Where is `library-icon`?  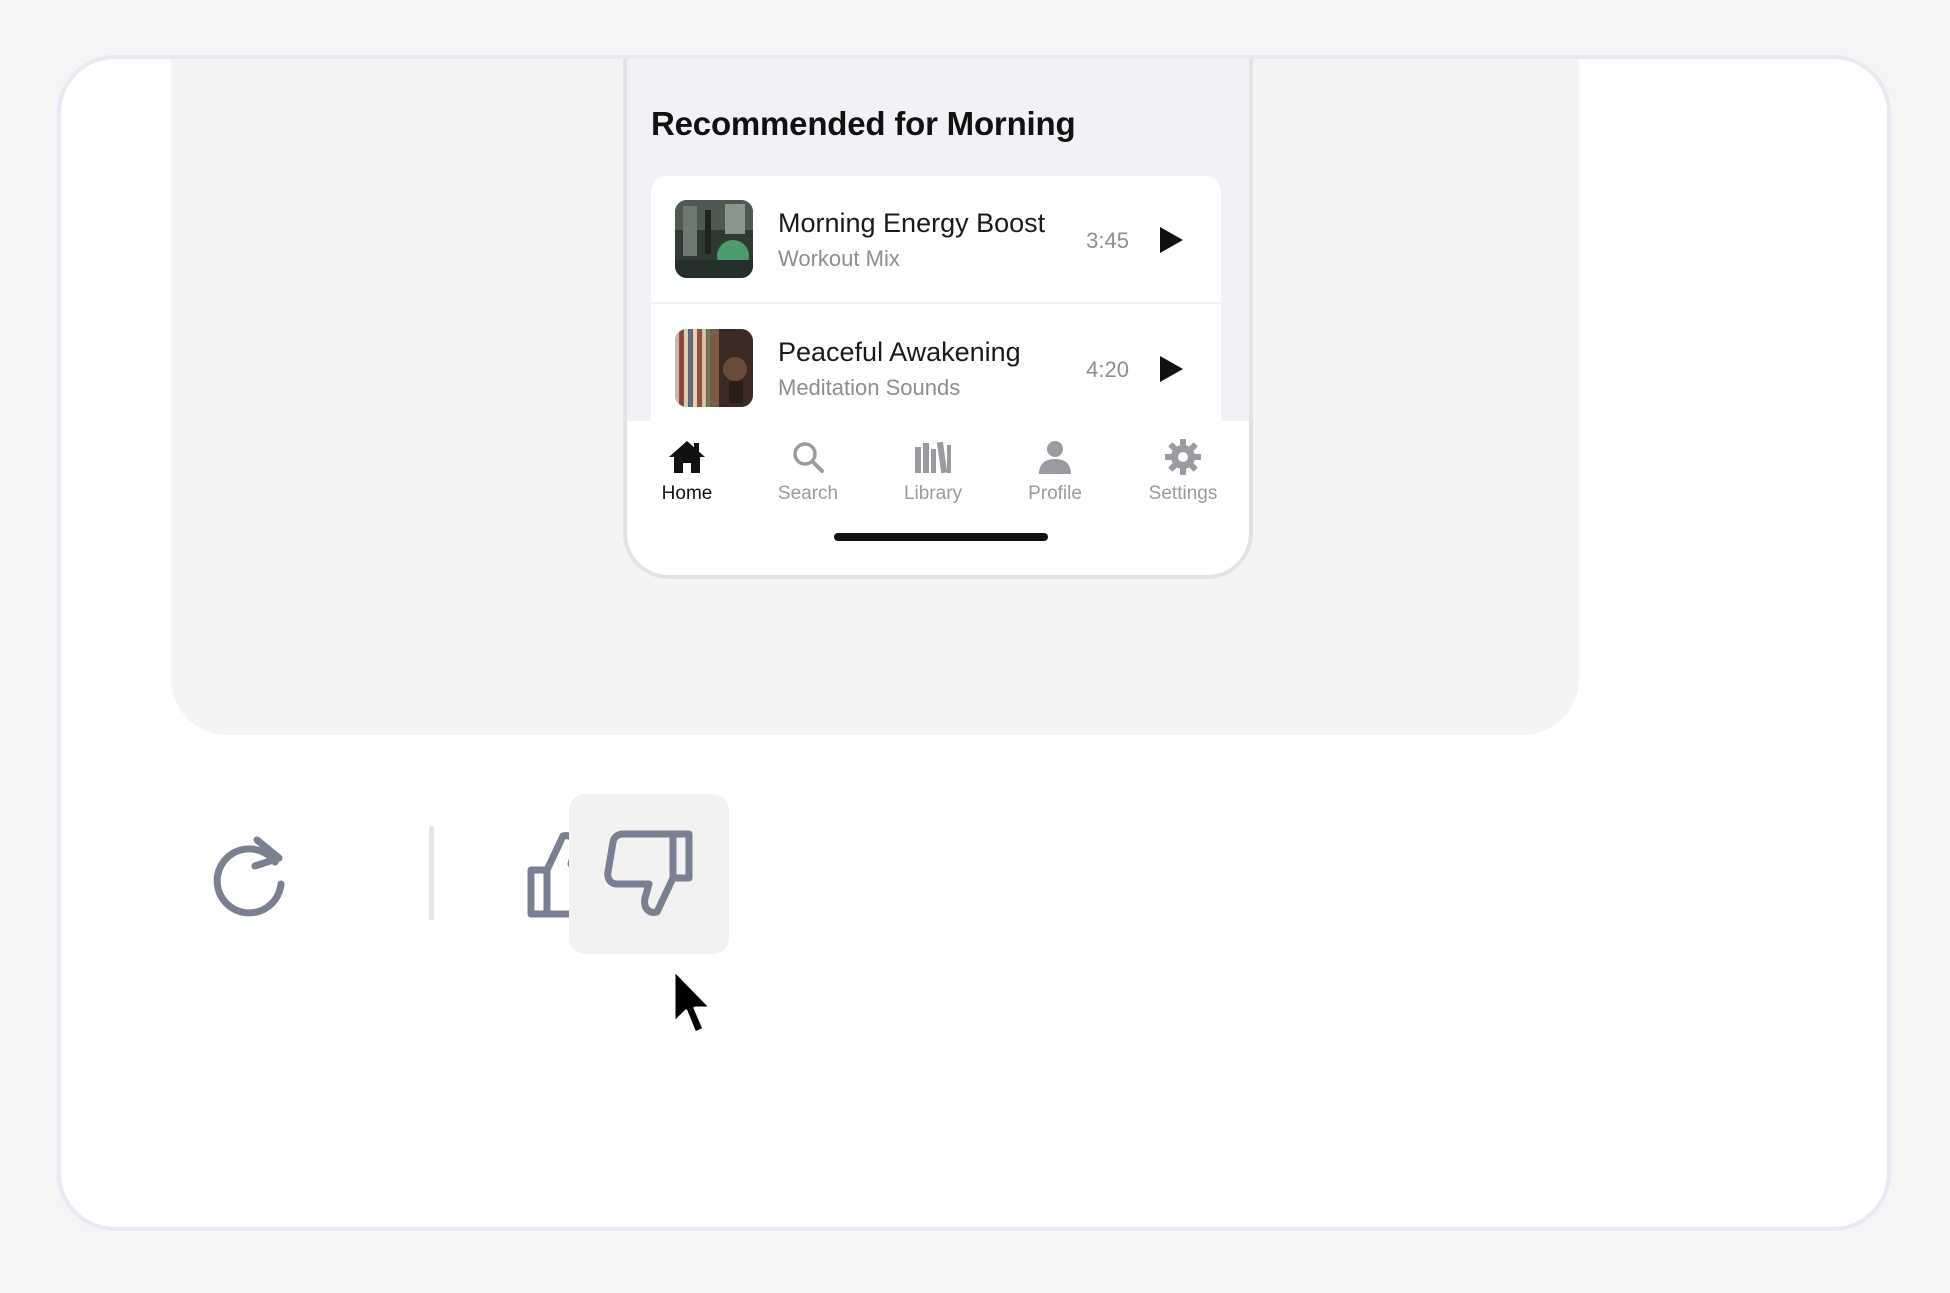 library-icon is located at coordinates (933, 457).